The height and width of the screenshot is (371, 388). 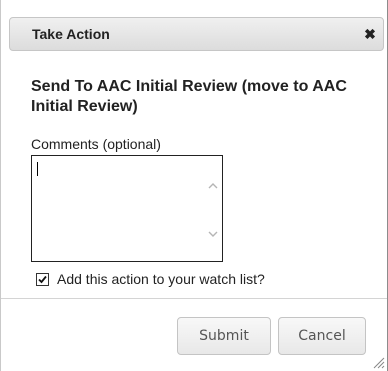 What do you see at coordinates (370, 34) in the screenshot?
I see `close-icon: ✖` at bounding box center [370, 34].